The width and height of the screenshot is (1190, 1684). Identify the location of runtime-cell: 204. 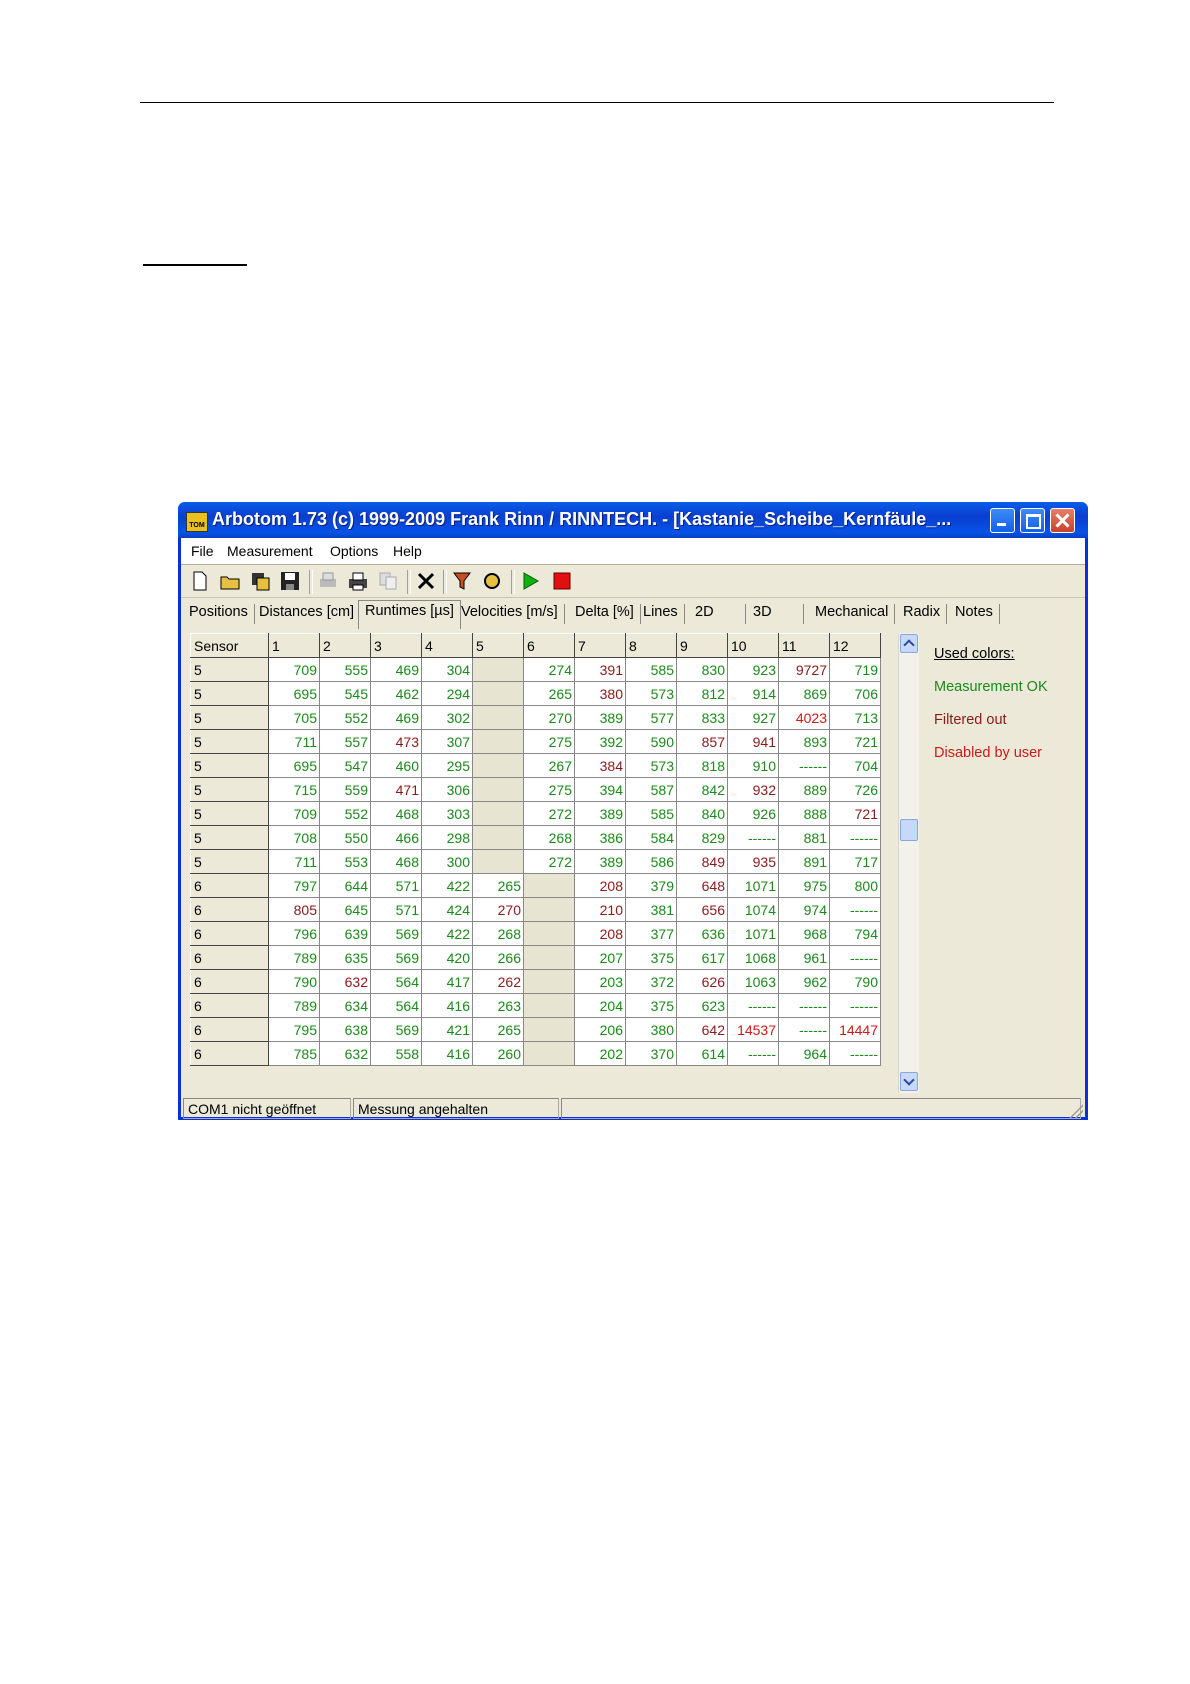
(600, 1005).